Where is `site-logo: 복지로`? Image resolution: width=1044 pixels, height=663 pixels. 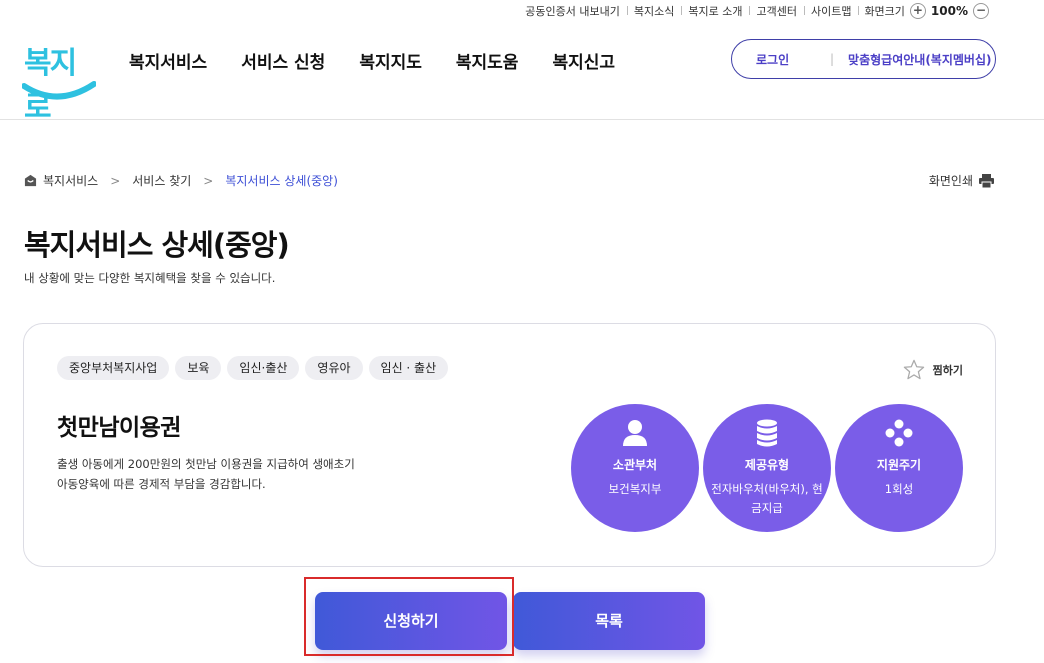
site-logo: 복지로 is located at coordinates (59, 81).